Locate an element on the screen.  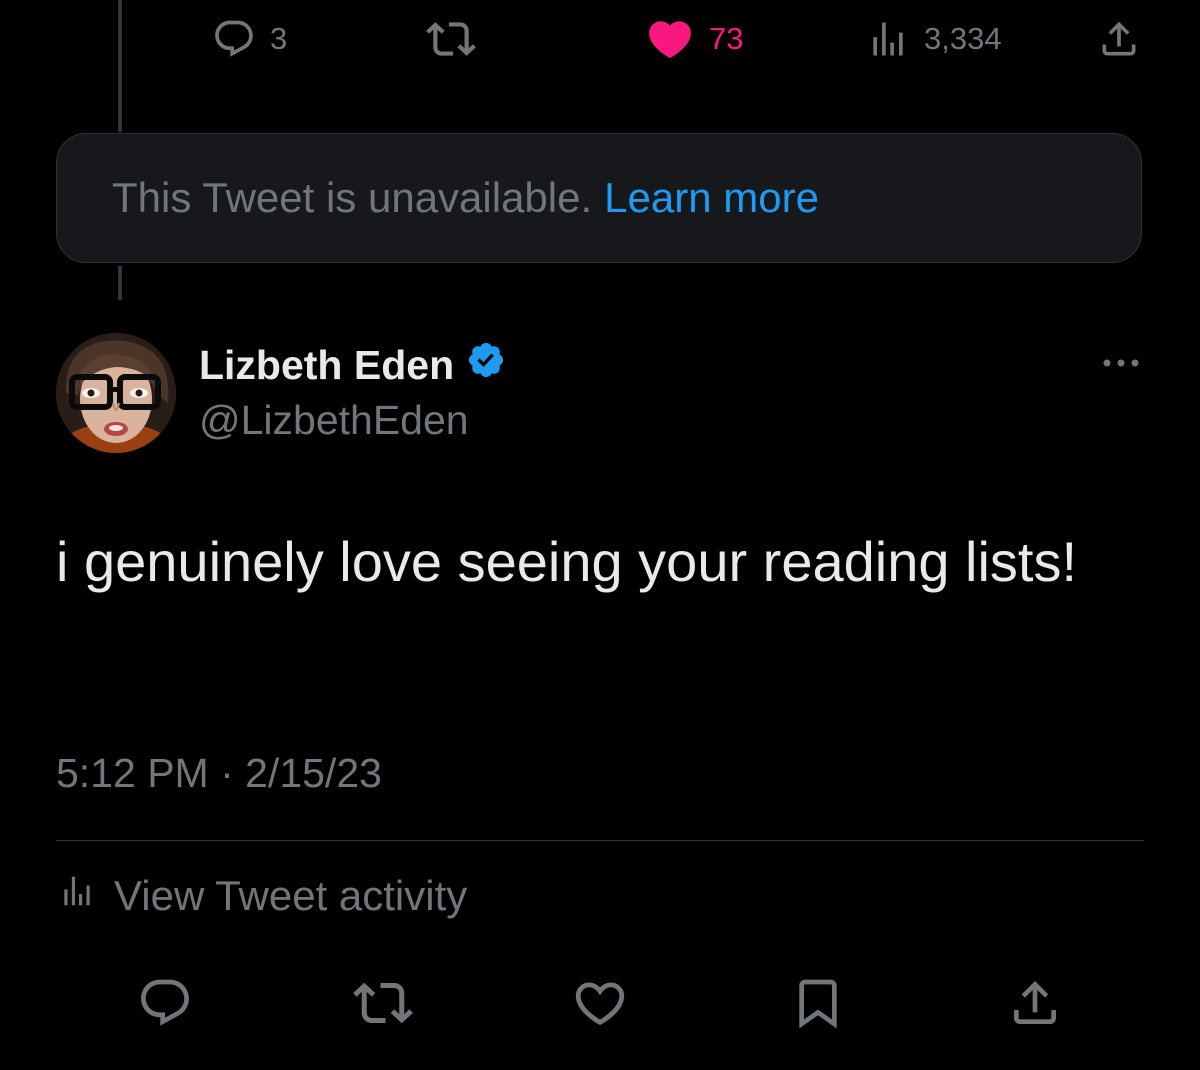
parent-view-count: 3,334 is located at coordinates (963, 38).